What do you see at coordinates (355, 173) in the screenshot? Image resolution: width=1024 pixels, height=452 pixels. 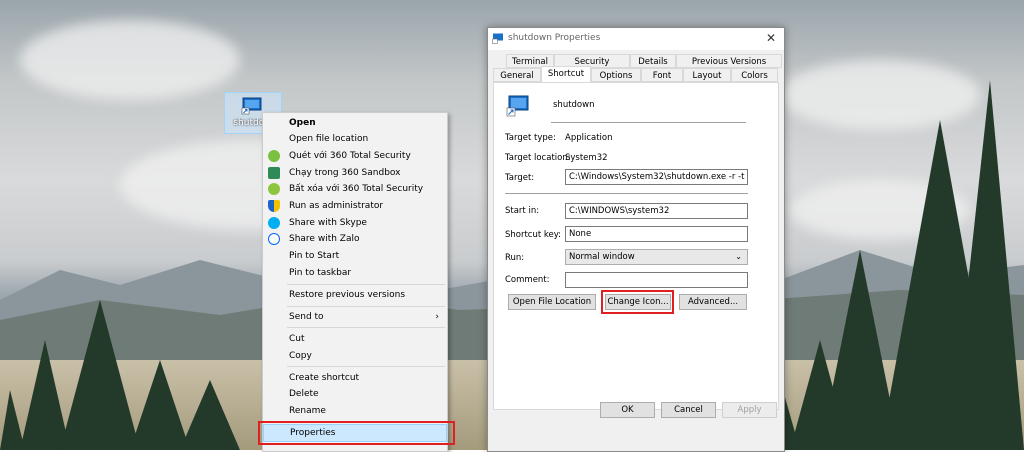 I see `menu-item-sandbox-360: Chạy trong 360 Sandbox` at bounding box center [355, 173].